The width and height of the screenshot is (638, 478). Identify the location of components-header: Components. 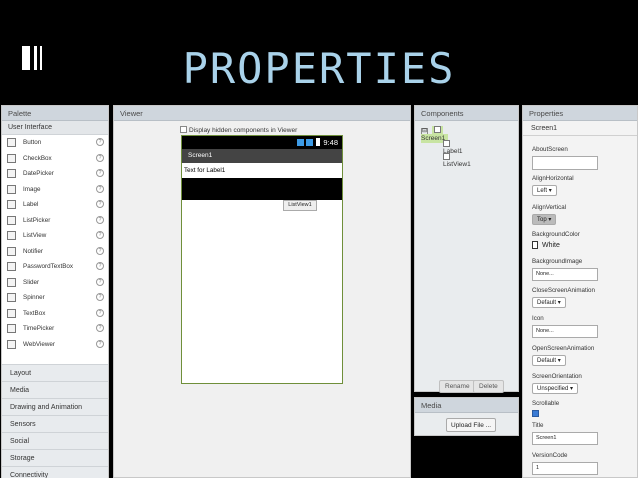
(466, 113).